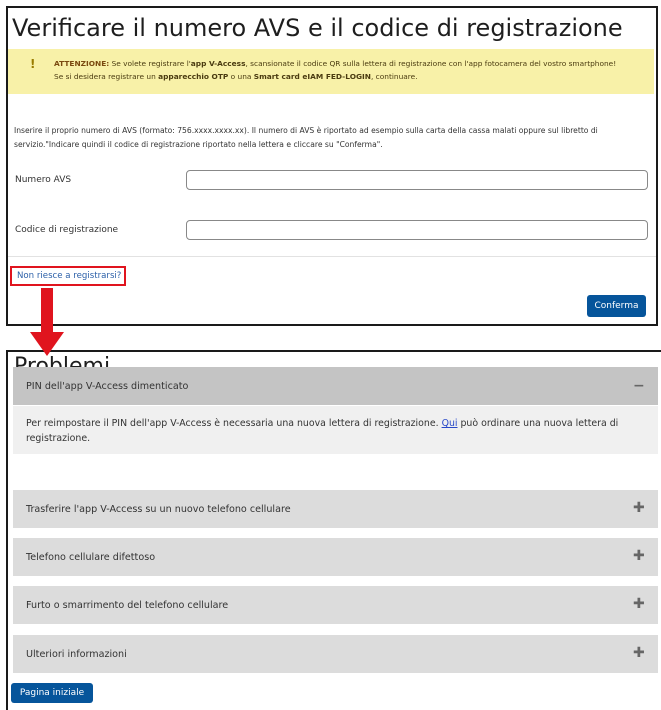 Image resolution: width=661 pixels, height=710 pixels. Describe the element at coordinates (150, 63) in the screenshot. I see `warning-text: Se volete registrare l'` at that location.